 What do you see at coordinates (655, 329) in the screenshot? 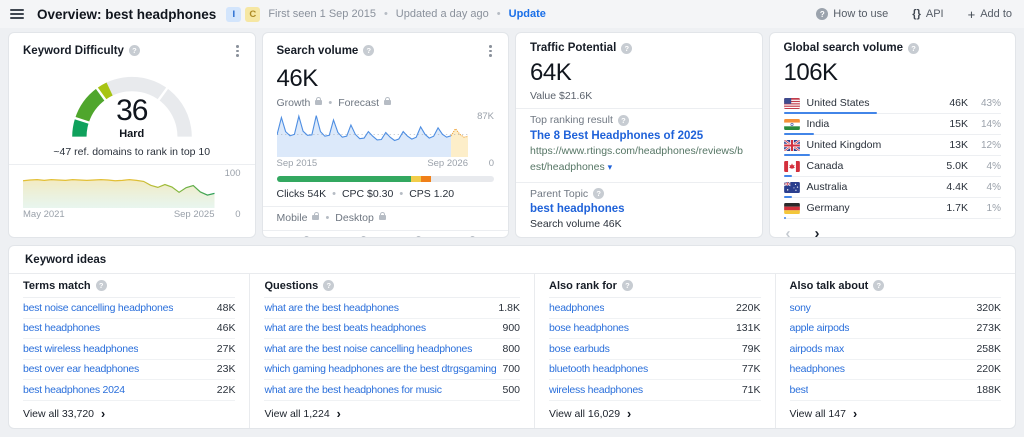
I see `keyword-row: bose headphones 131K` at bounding box center [655, 329].